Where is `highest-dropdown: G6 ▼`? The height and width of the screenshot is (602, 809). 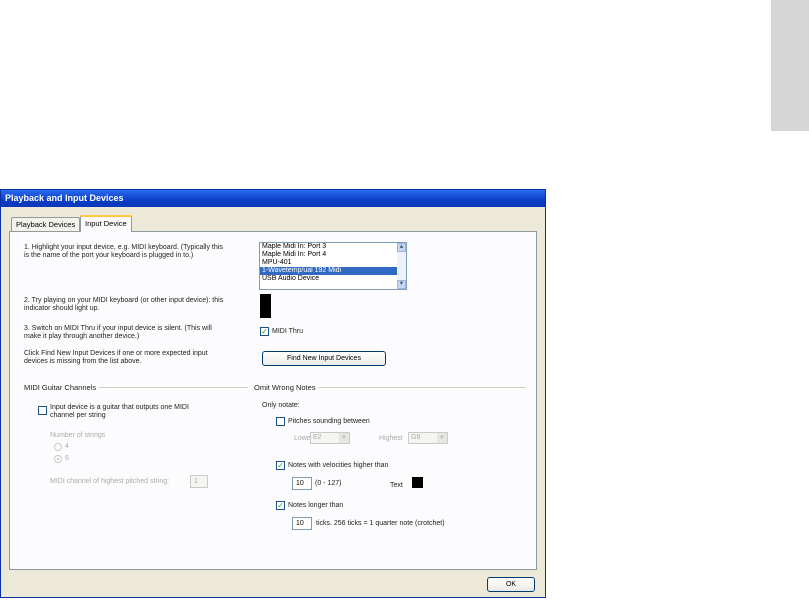
highest-dropdown: G6 ▼ is located at coordinates (428, 438).